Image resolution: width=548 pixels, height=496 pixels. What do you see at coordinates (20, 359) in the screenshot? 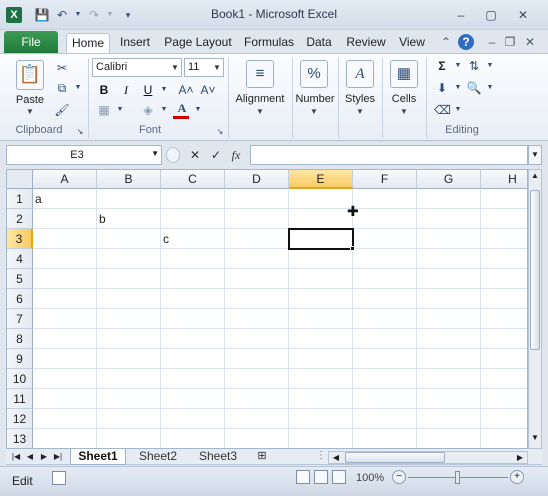
I see `row-header-9: 9` at bounding box center [20, 359].